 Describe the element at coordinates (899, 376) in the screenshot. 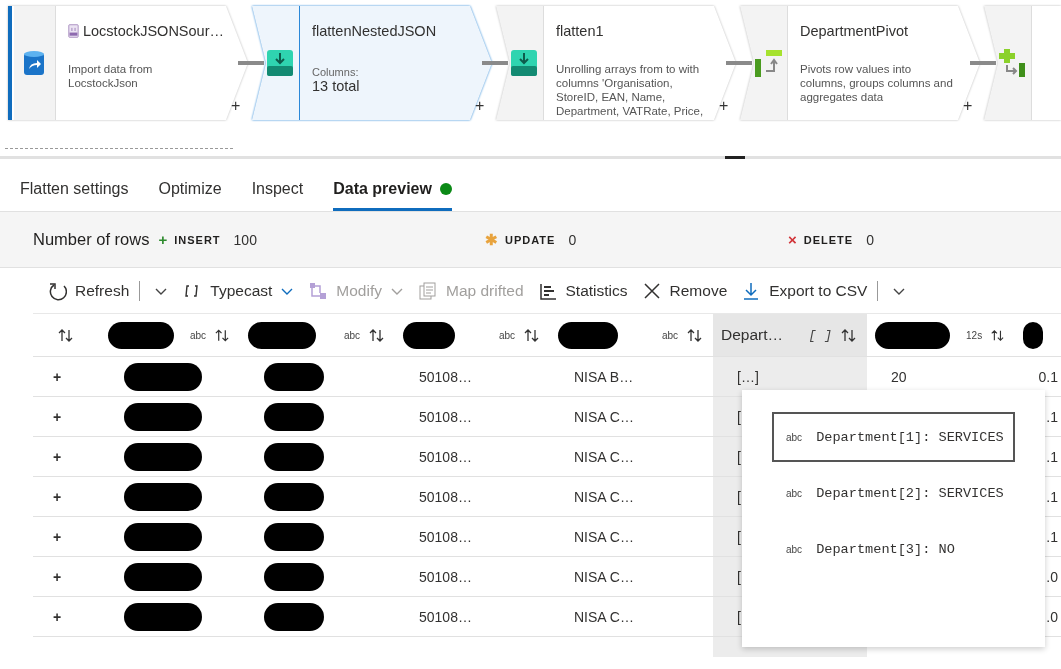

I see `table-cell: 20` at that location.